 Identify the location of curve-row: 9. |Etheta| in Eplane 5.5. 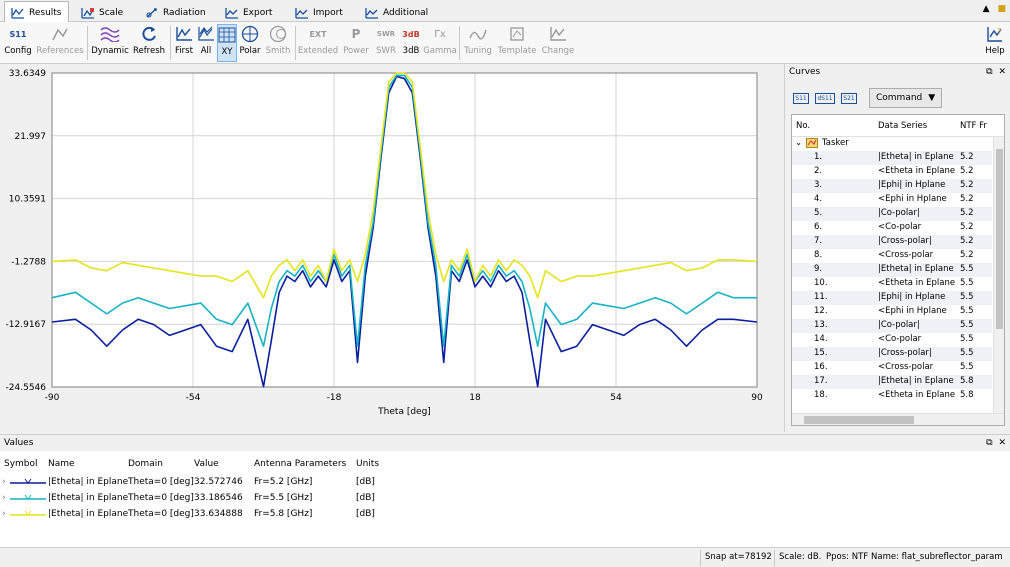
(892, 270).